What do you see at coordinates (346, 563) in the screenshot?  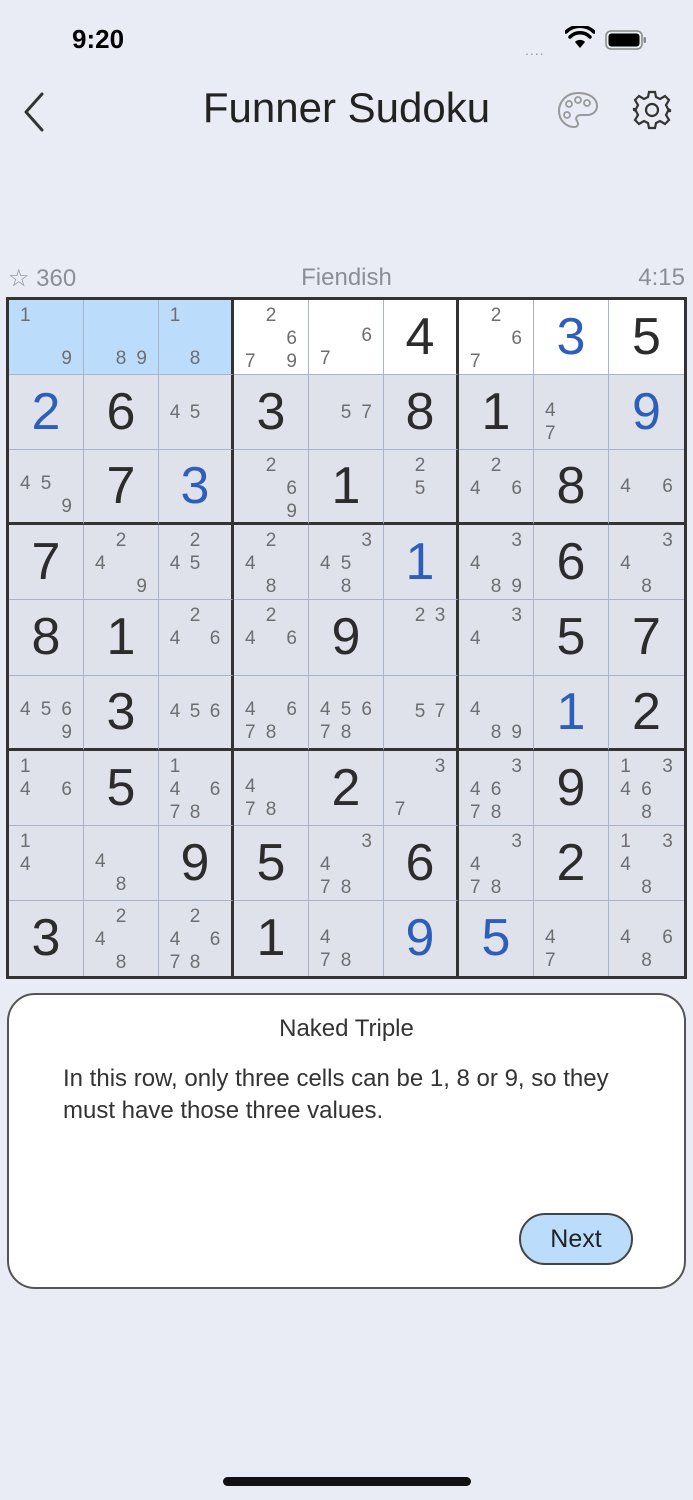 I see `sudoku-cell: 3 458` at bounding box center [346, 563].